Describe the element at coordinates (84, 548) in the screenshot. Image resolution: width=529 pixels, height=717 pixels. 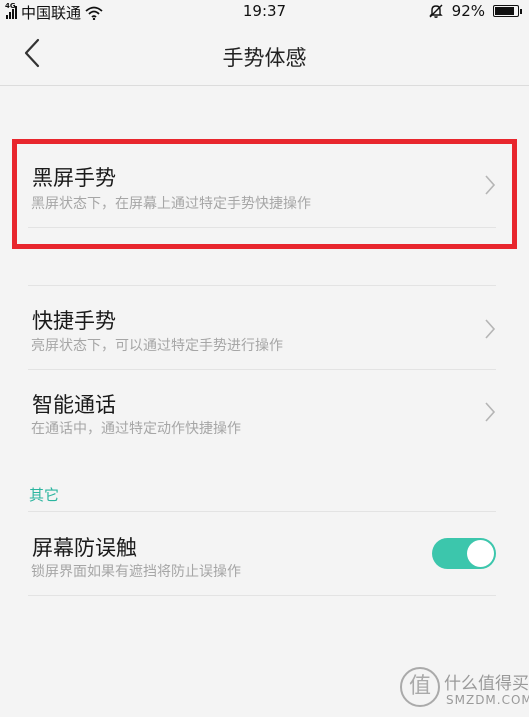
I see `item-title: 屏幕防误触` at that location.